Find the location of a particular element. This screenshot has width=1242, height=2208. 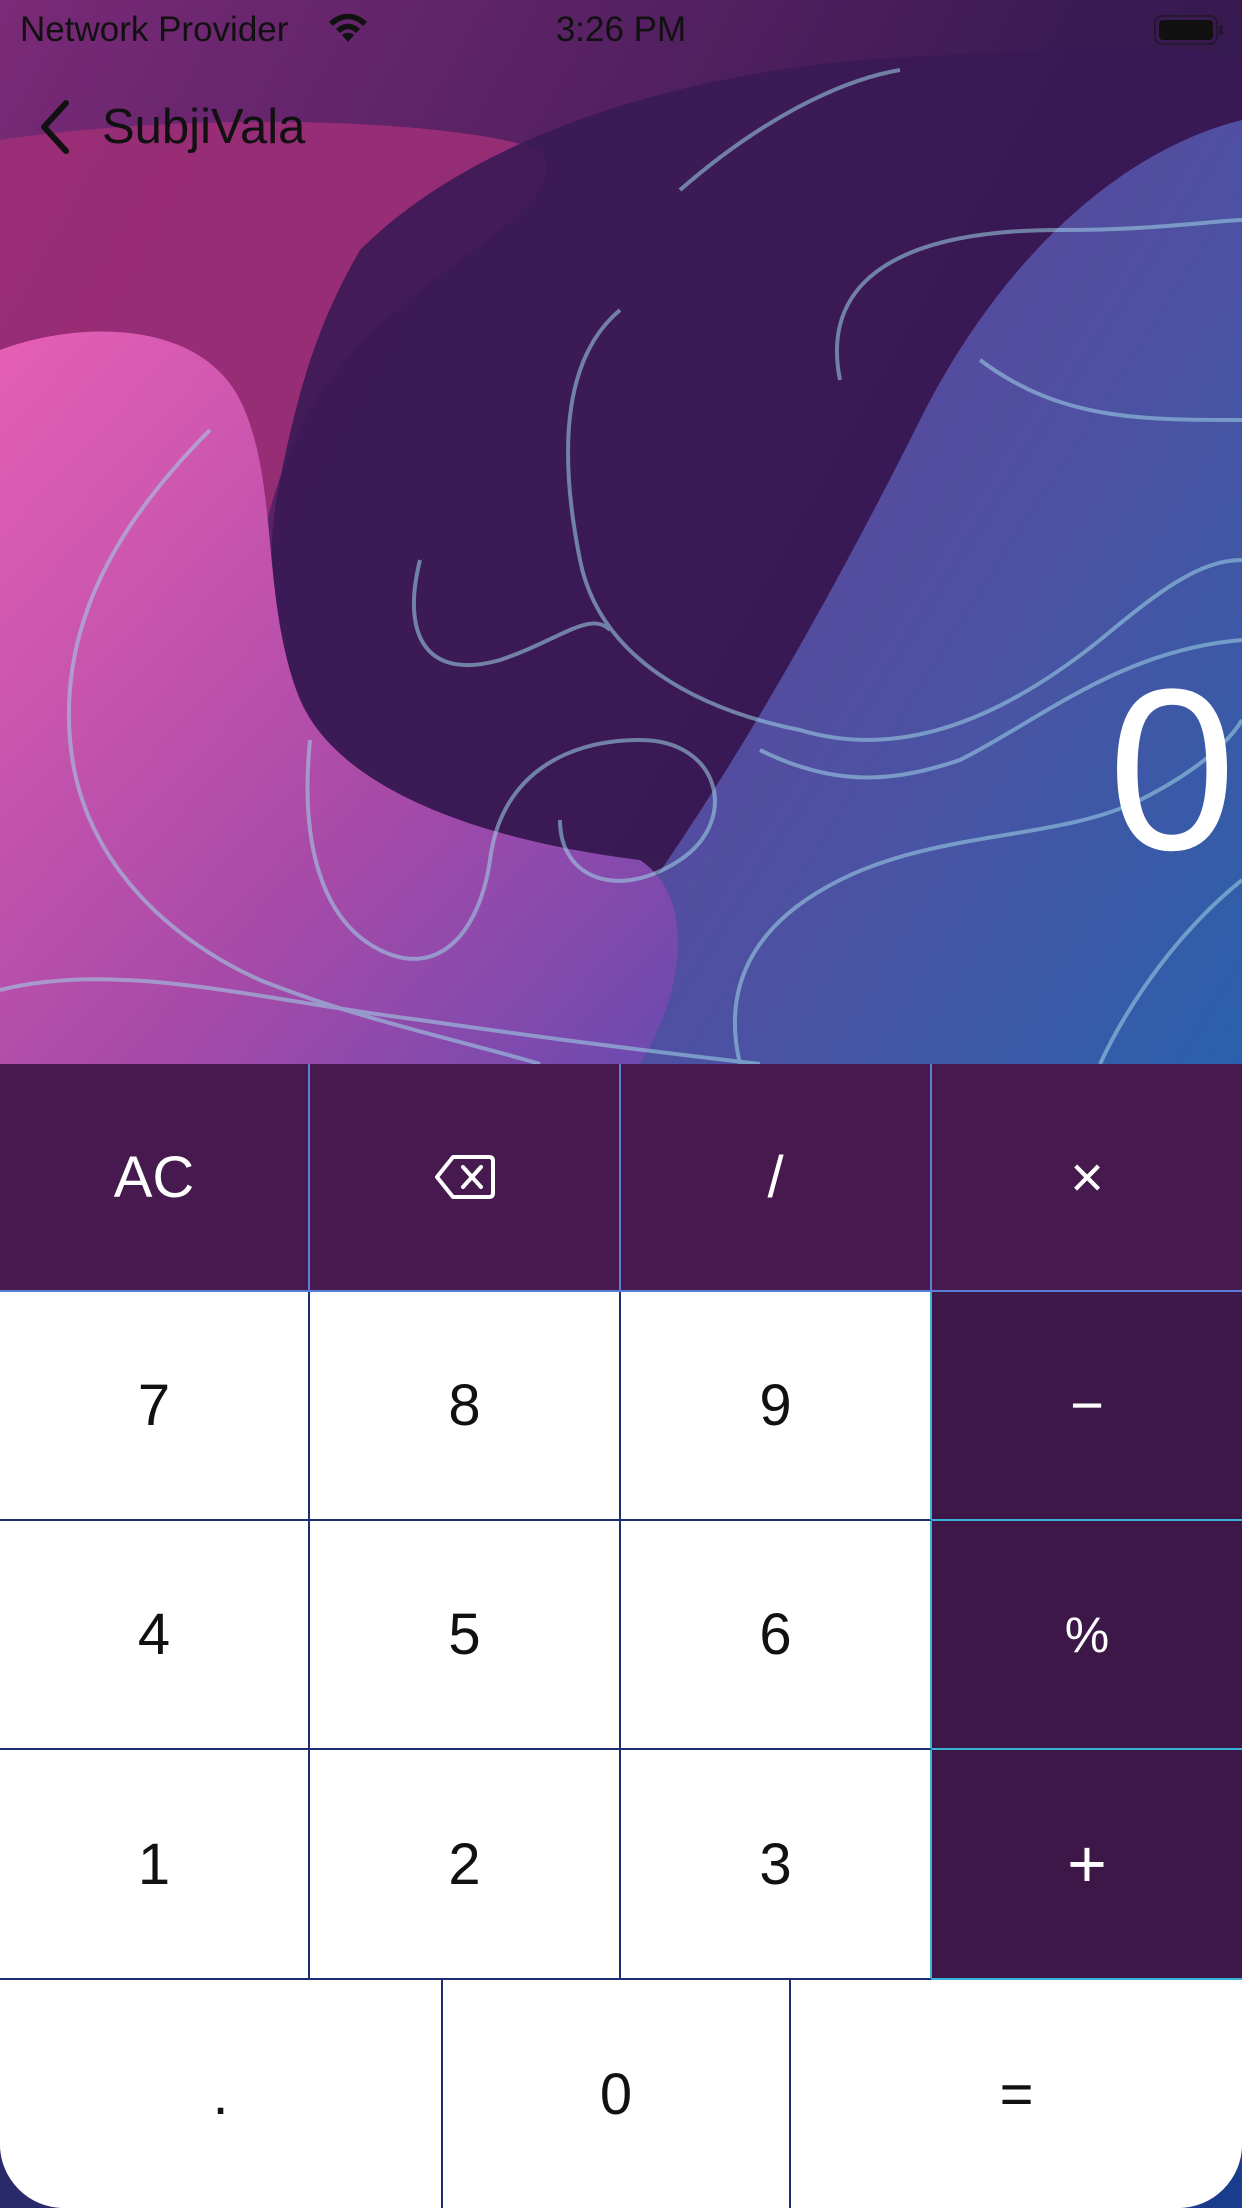

backspace-icon is located at coordinates (464, 1177).